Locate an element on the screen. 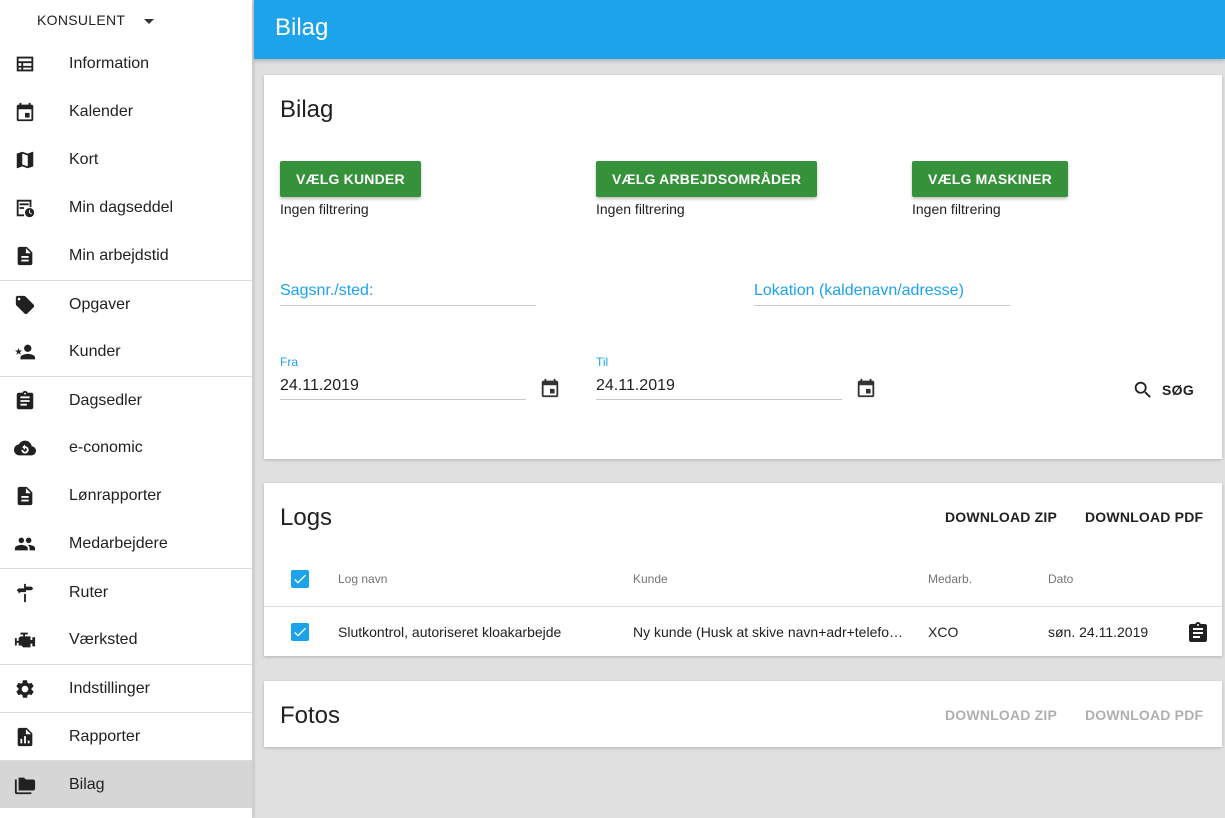 The width and height of the screenshot is (1225, 818). sidebar-item-min-arbejdstid: Min arbejdstid is located at coordinates (126, 256).